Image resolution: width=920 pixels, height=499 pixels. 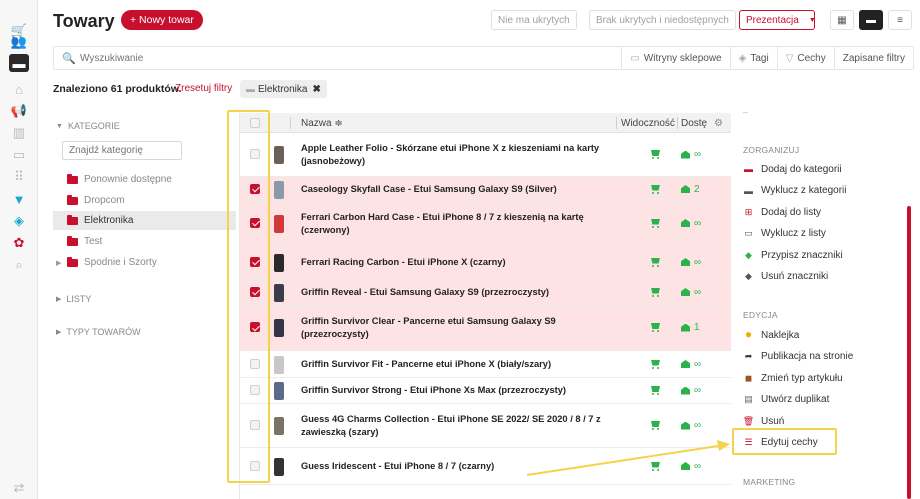 What do you see at coordinates (793, 255) in the screenshot?
I see `action-tag-add: ◆ Przypisz znaczniki` at bounding box center [793, 255].